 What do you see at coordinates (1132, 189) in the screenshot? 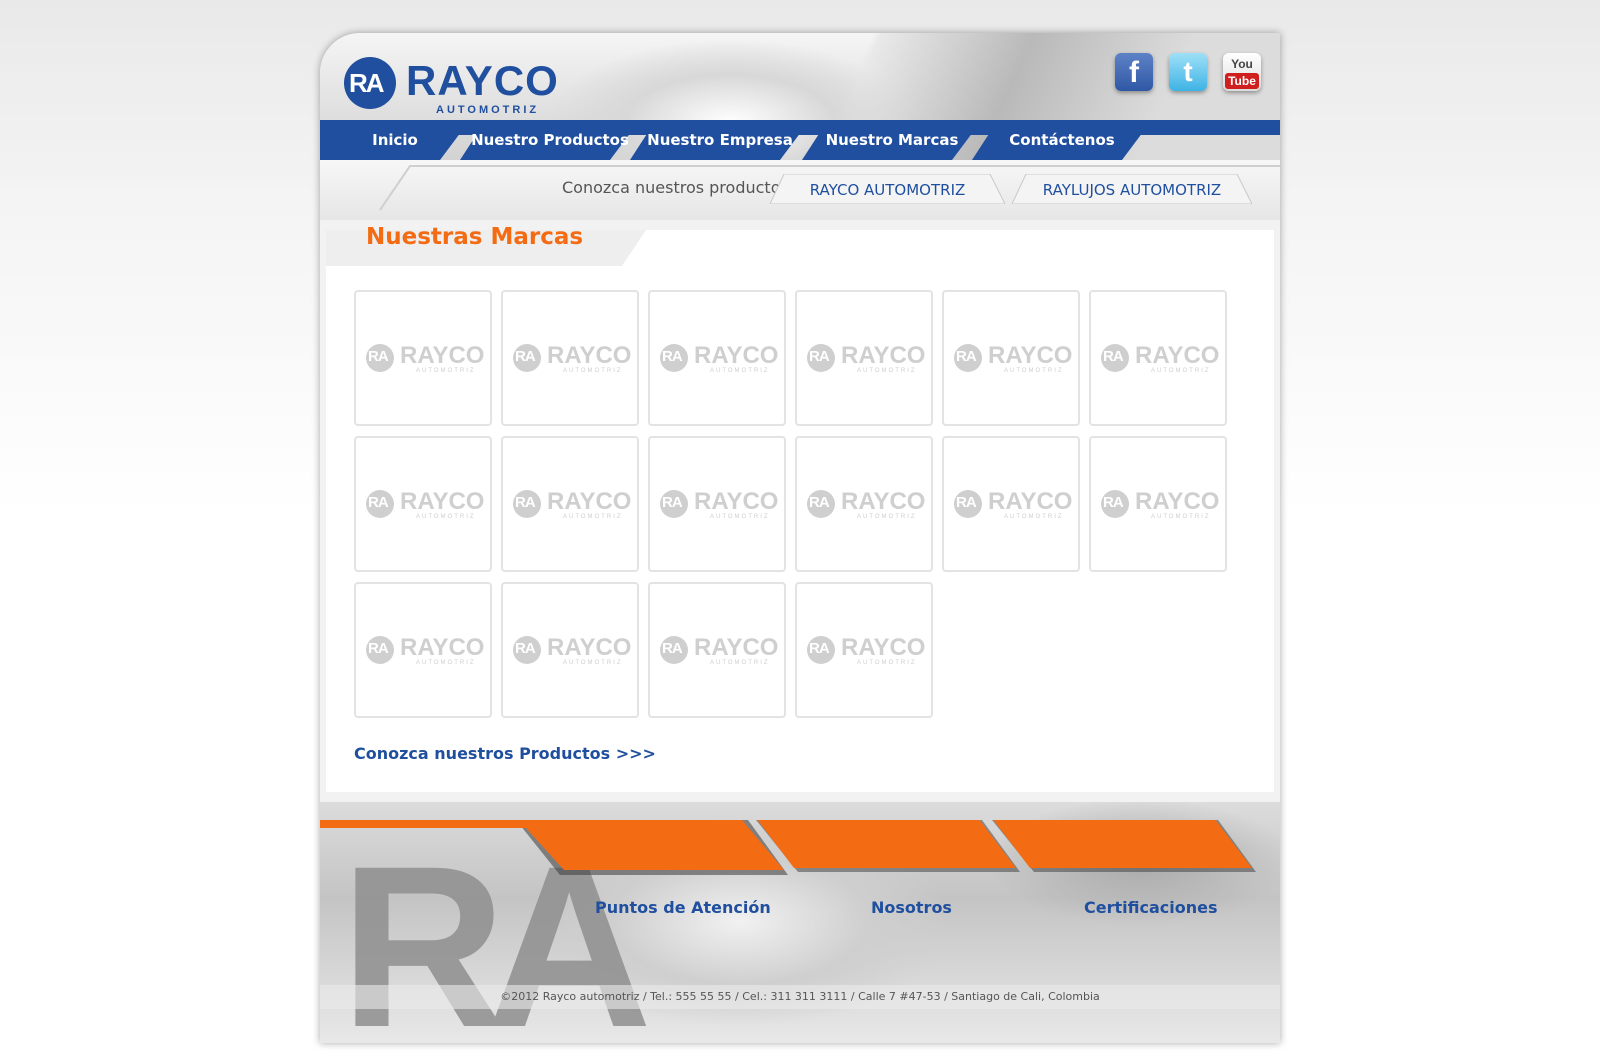
I see `subnav-link-raylujos: RAYLUJOS AUTOMOTRIZ` at bounding box center [1132, 189].